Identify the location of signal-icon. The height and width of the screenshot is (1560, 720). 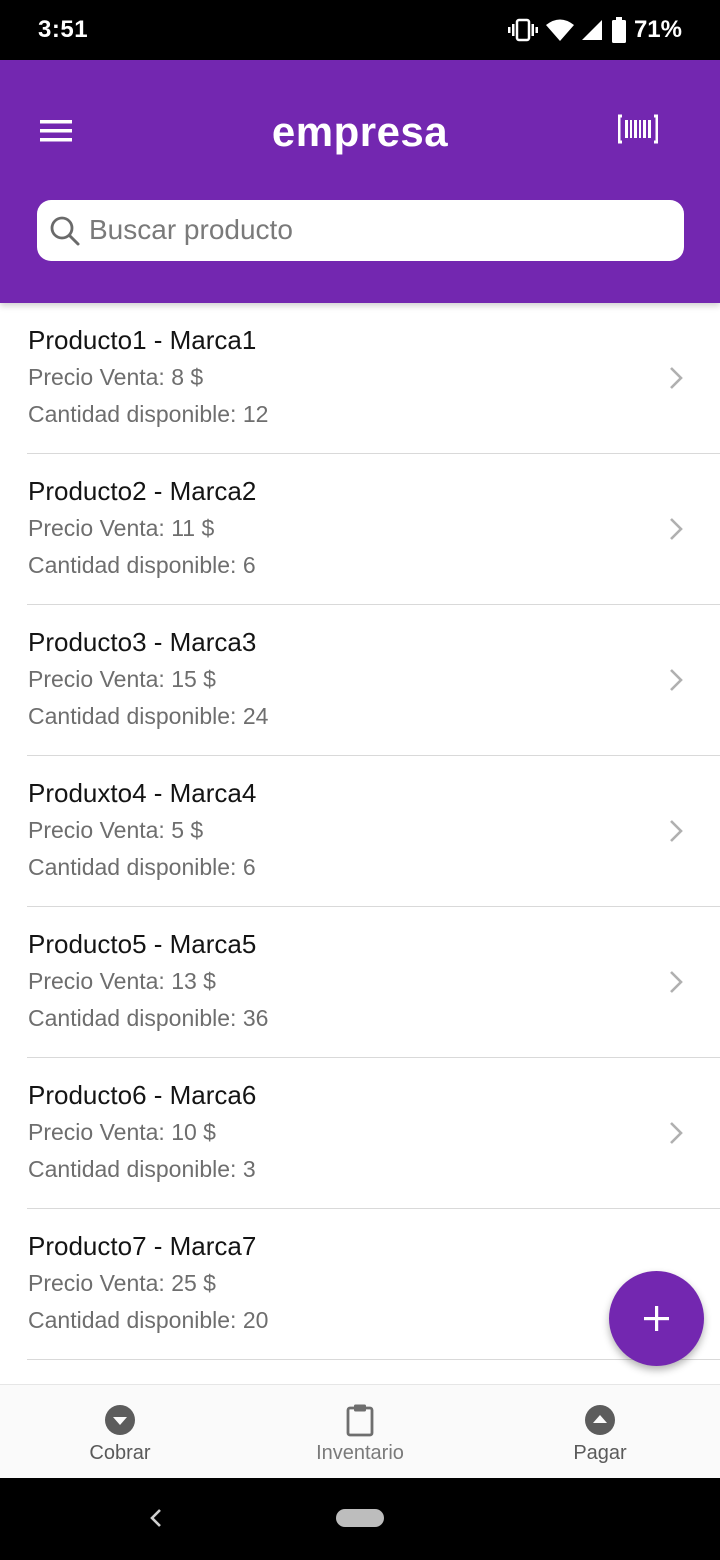
(591, 30).